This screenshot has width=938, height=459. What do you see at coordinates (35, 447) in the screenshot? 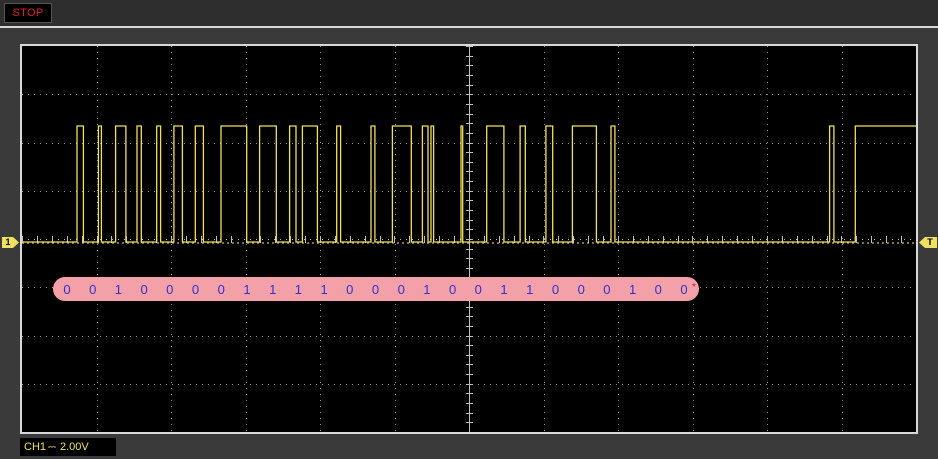
I see `channel1-label: CH1` at bounding box center [35, 447].